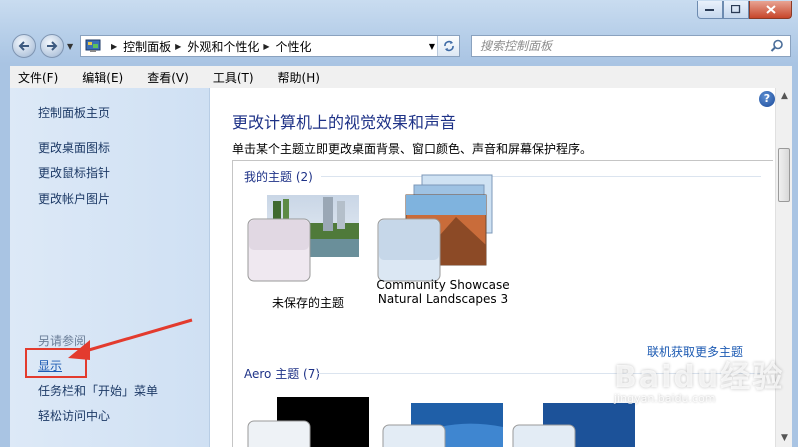  What do you see at coordinates (401, 77) in the screenshot?
I see `menu-bar: 文件(F) 编辑(E) 查看(V) 工具(T) 帮助(H)` at bounding box center [401, 77].